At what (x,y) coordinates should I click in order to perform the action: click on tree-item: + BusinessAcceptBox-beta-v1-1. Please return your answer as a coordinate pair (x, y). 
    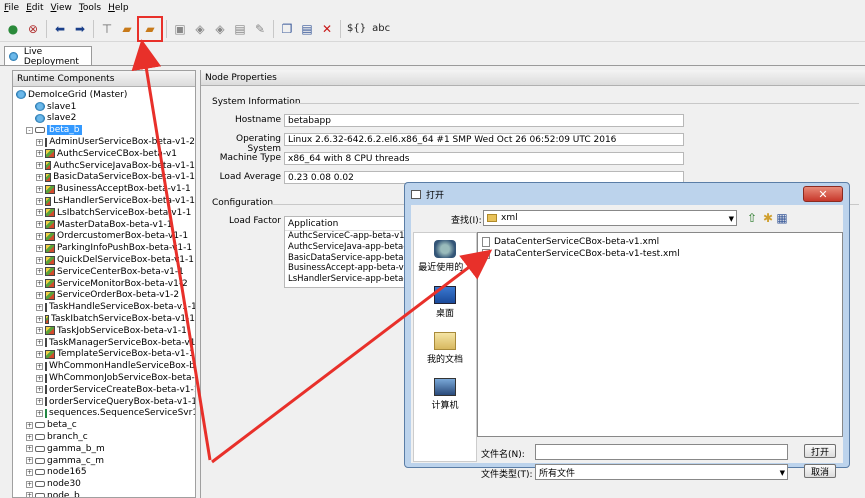
    Looking at the image, I should click on (104, 189).